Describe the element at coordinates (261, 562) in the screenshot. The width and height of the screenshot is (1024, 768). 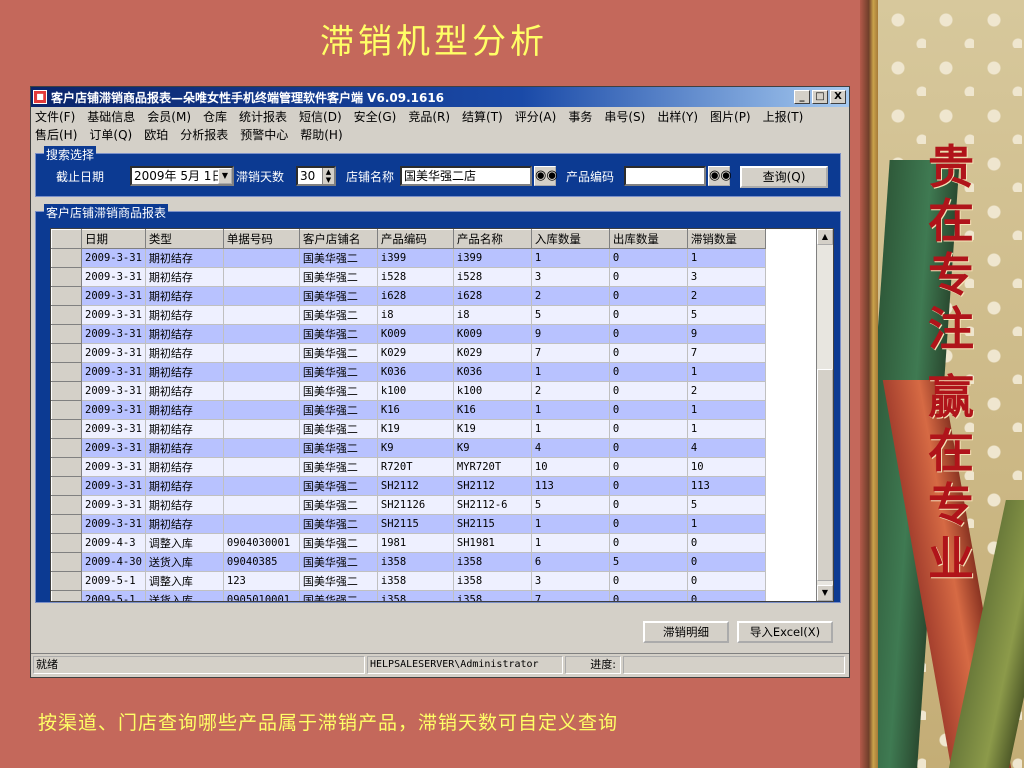
I see `table-cell: 09040385` at that location.